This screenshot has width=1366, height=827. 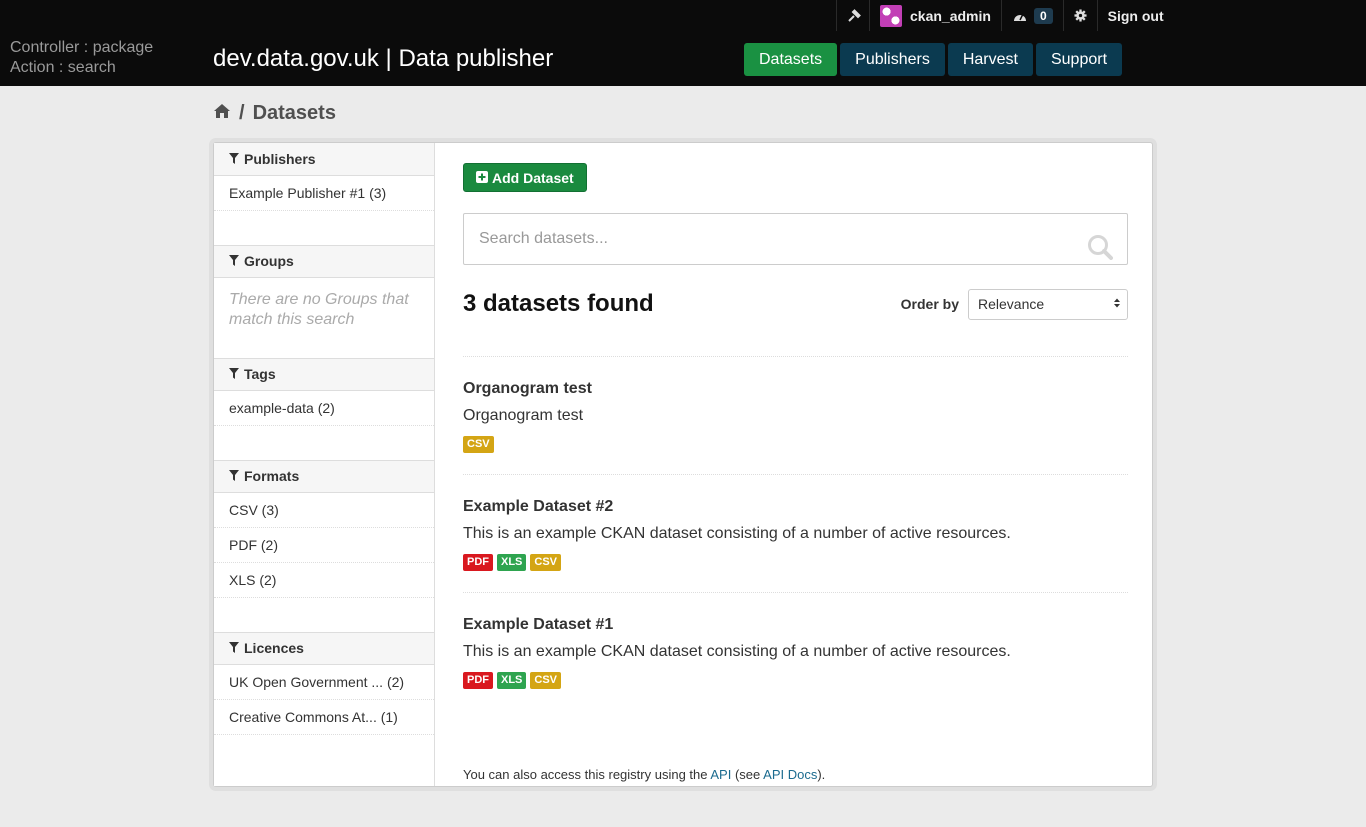 What do you see at coordinates (523, 415) in the screenshot?
I see `dataset-description: Organogram test` at bounding box center [523, 415].